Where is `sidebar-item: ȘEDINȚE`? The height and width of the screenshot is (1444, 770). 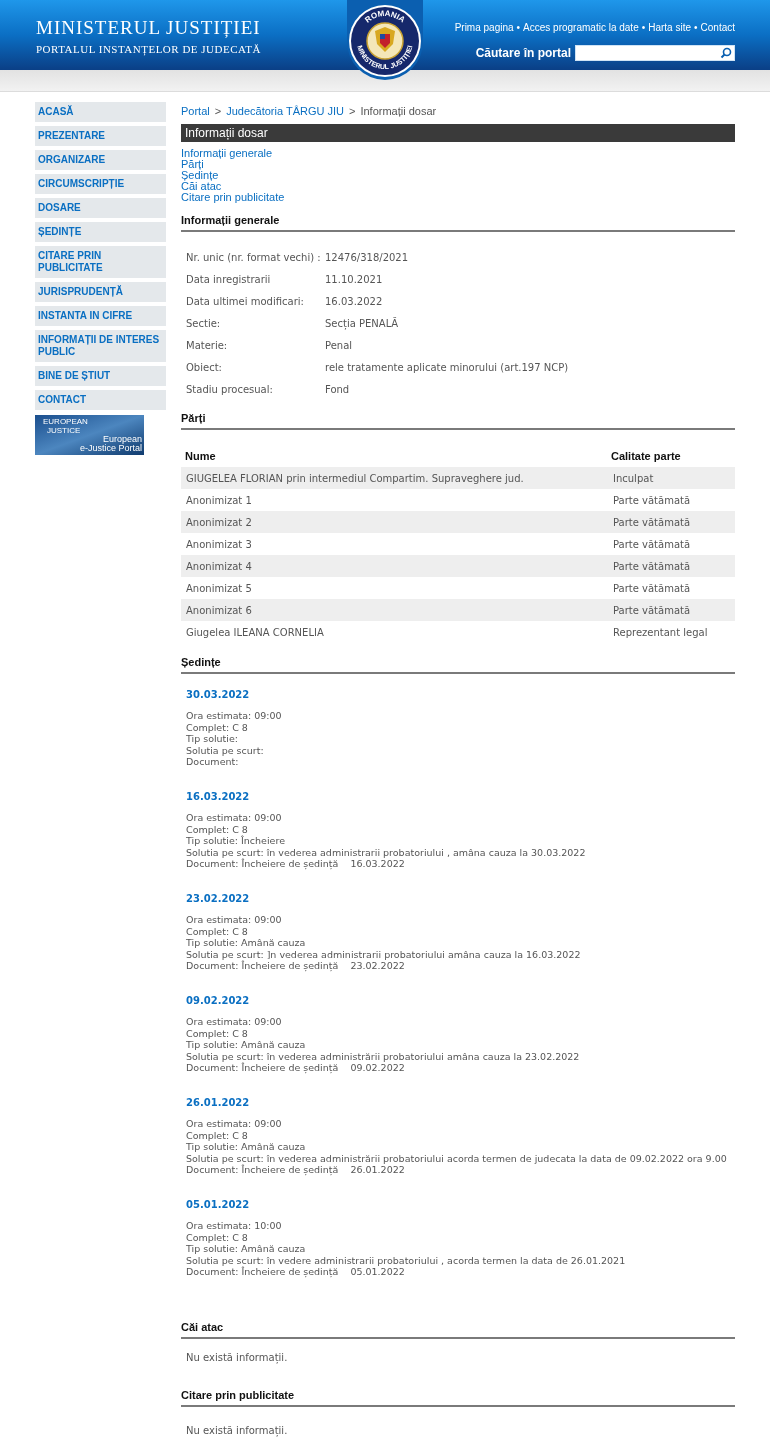 sidebar-item: ȘEDINȚE is located at coordinates (100, 232).